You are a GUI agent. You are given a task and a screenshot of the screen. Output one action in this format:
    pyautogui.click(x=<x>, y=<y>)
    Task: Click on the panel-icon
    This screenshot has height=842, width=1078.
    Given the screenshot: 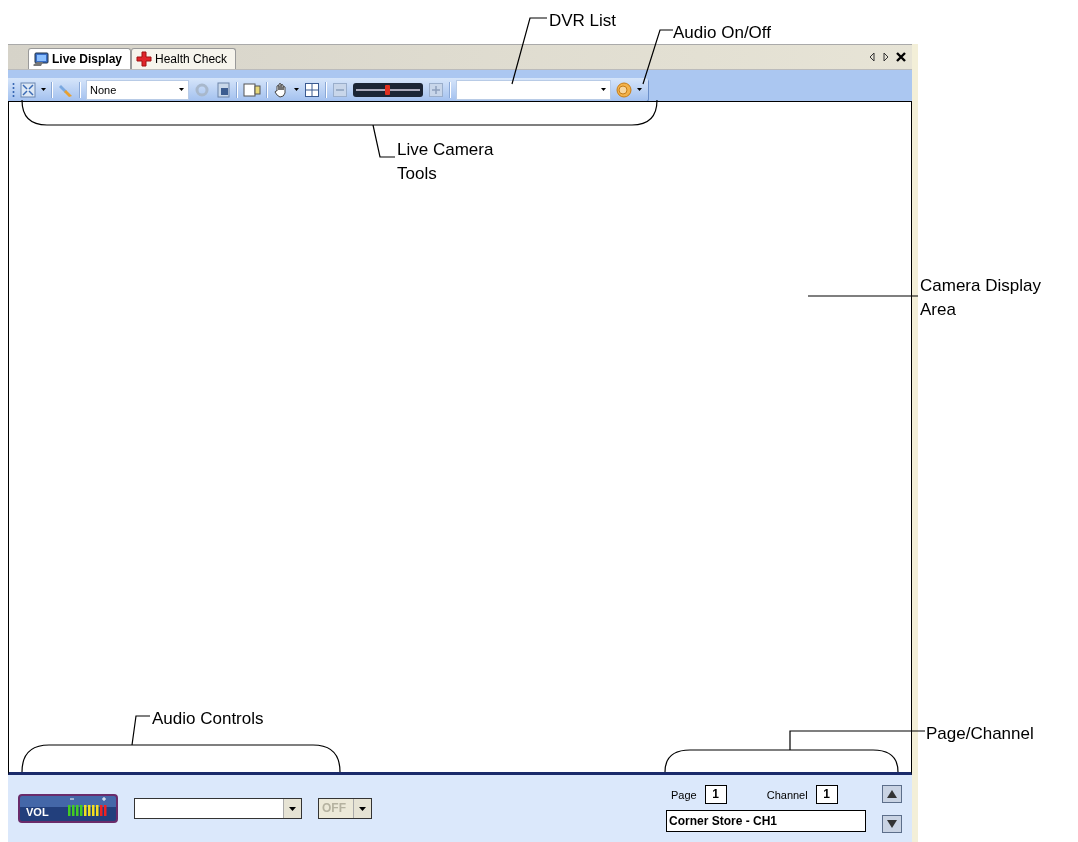 What is the action you would take?
    pyautogui.click(x=252, y=89)
    